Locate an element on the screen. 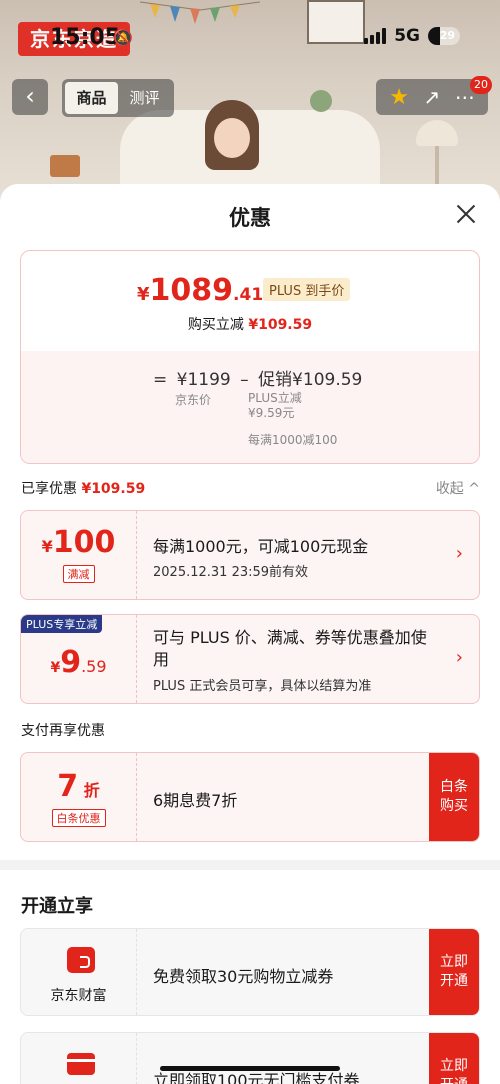 Image resolution: width=500 pixels, height=1084 pixels. open-item-desc: 免费领取30元购物立减券 is located at coordinates (243, 976).